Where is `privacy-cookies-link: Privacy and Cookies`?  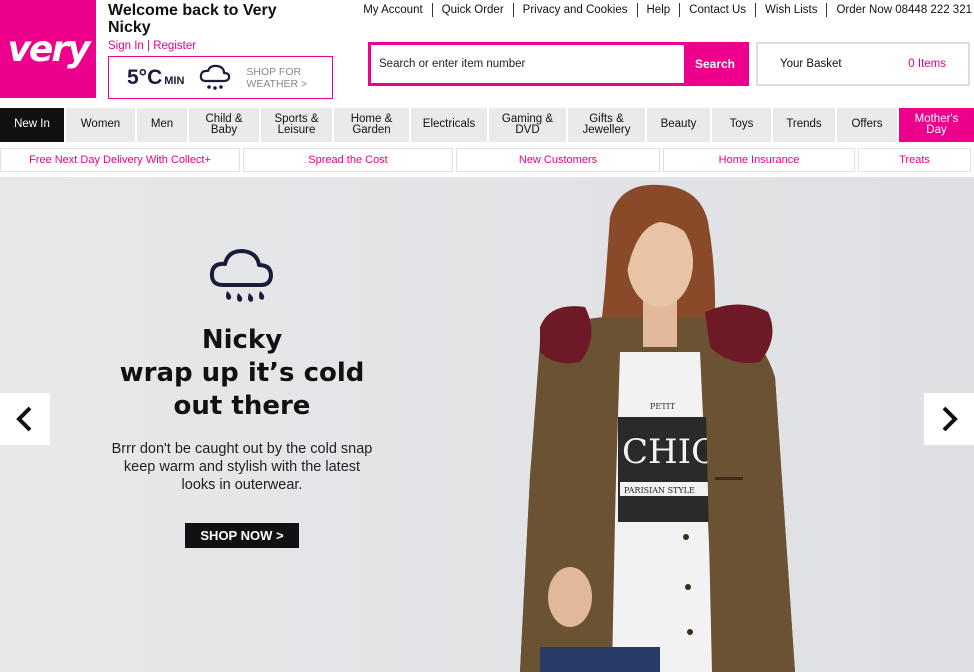 privacy-cookies-link: Privacy and Cookies is located at coordinates (576, 10).